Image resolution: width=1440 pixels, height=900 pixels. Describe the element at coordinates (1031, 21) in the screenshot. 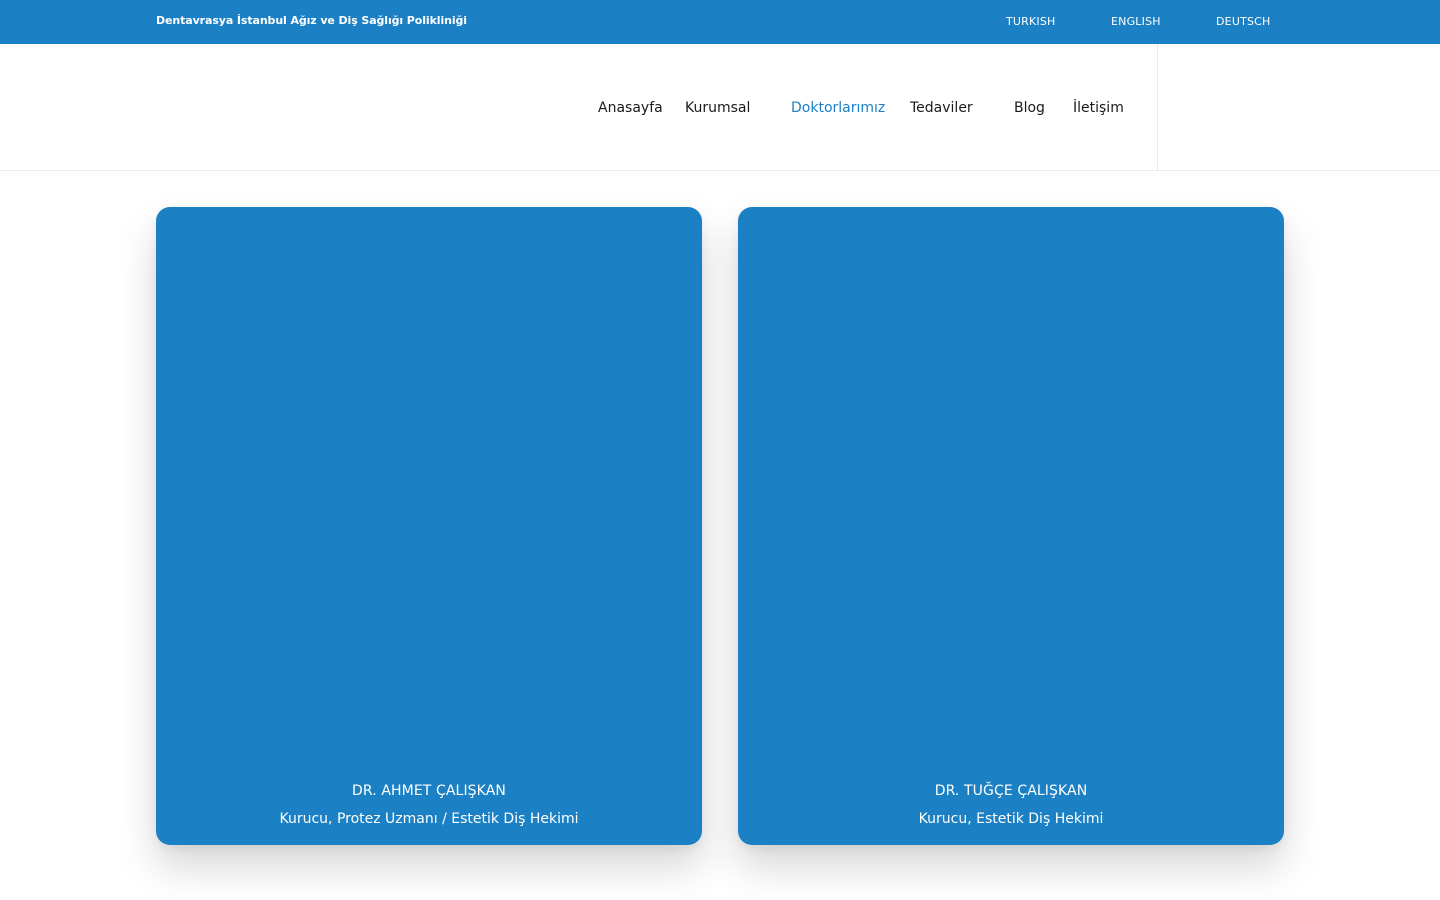

I see `language-link-turkish: TURKISH` at that location.